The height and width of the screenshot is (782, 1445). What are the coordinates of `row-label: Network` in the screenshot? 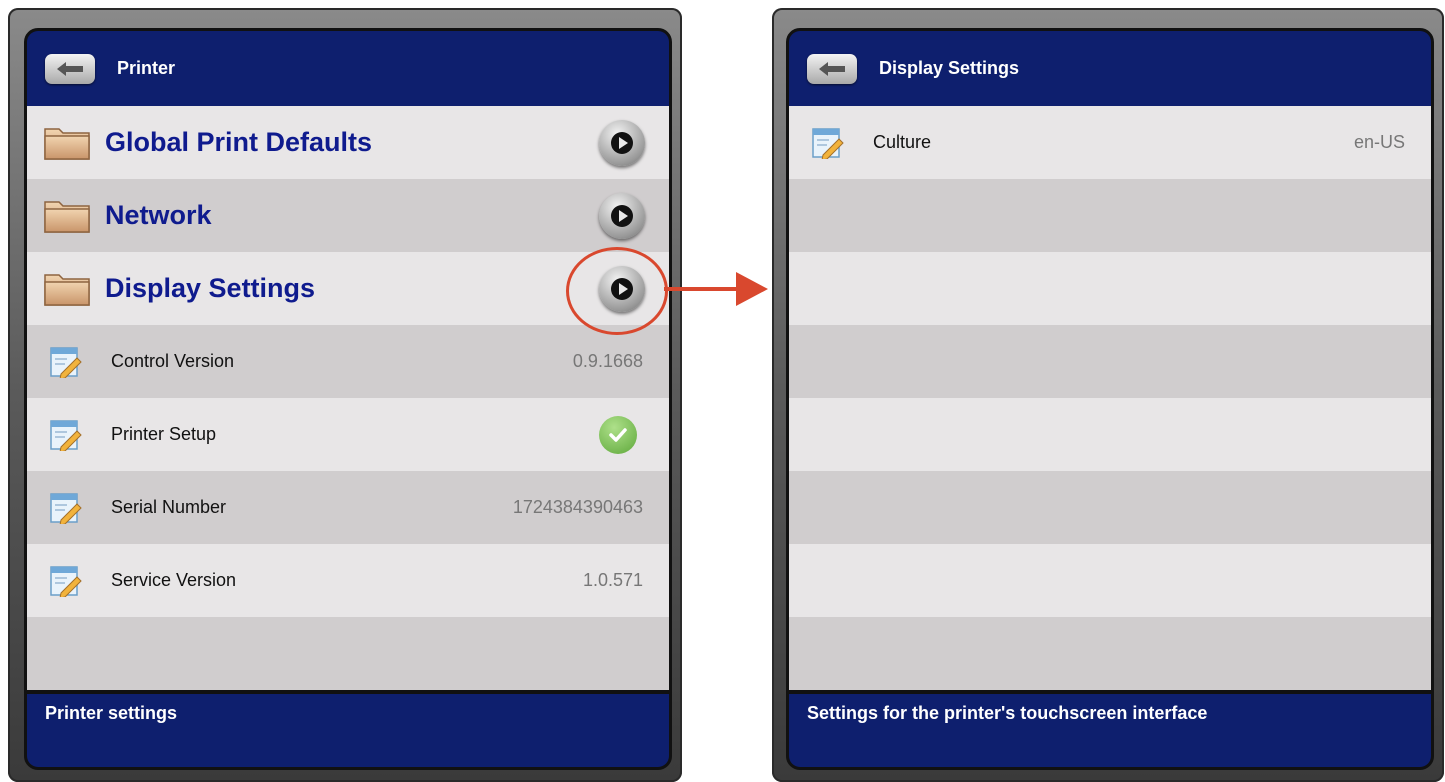 It's located at (158, 215).